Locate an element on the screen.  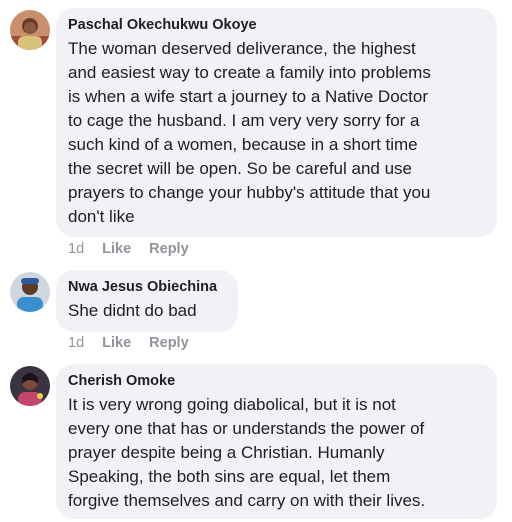
comment-bubble: Nwa Jesus Obiechina She didnt do bad is located at coordinates (147, 301).